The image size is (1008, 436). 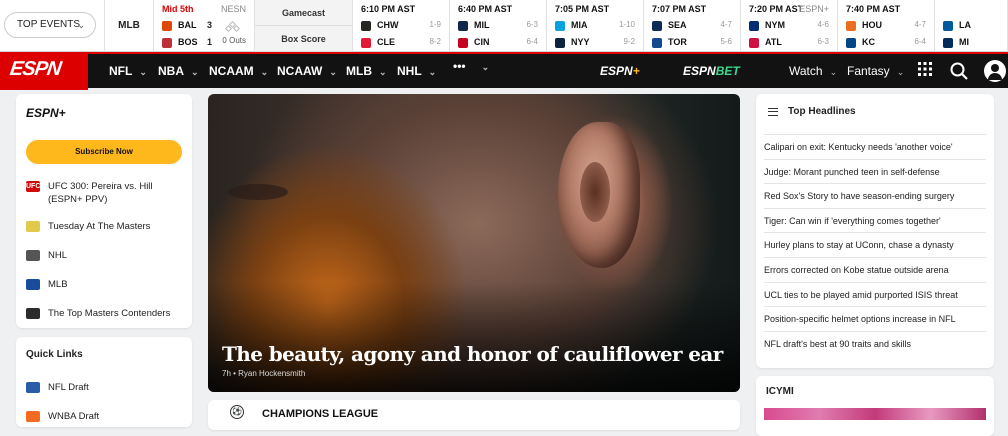 I want to click on plus-mark: +, so click(x=636, y=71).